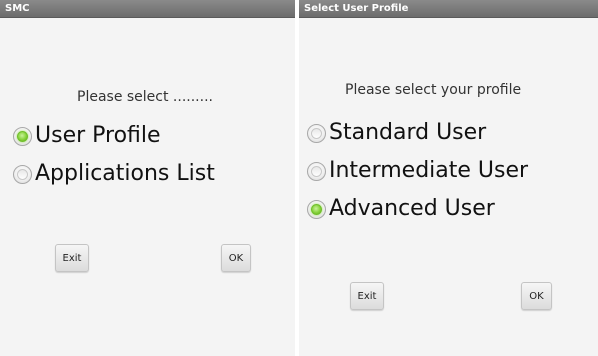  What do you see at coordinates (17, 8) in the screenshot?
I see `window-title: SMC` at bounding box center [17, 8].